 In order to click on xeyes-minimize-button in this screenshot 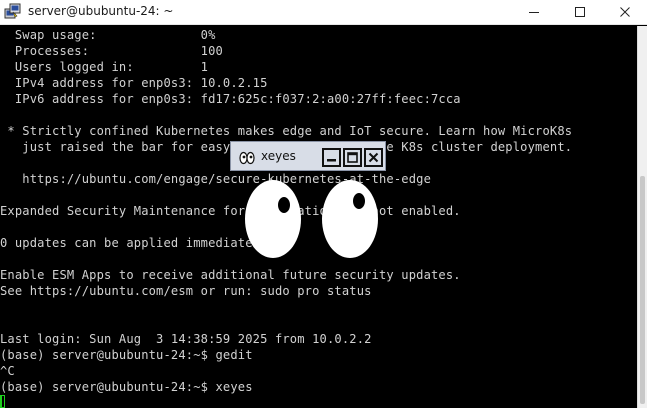, I will do `click(331, 157)`.